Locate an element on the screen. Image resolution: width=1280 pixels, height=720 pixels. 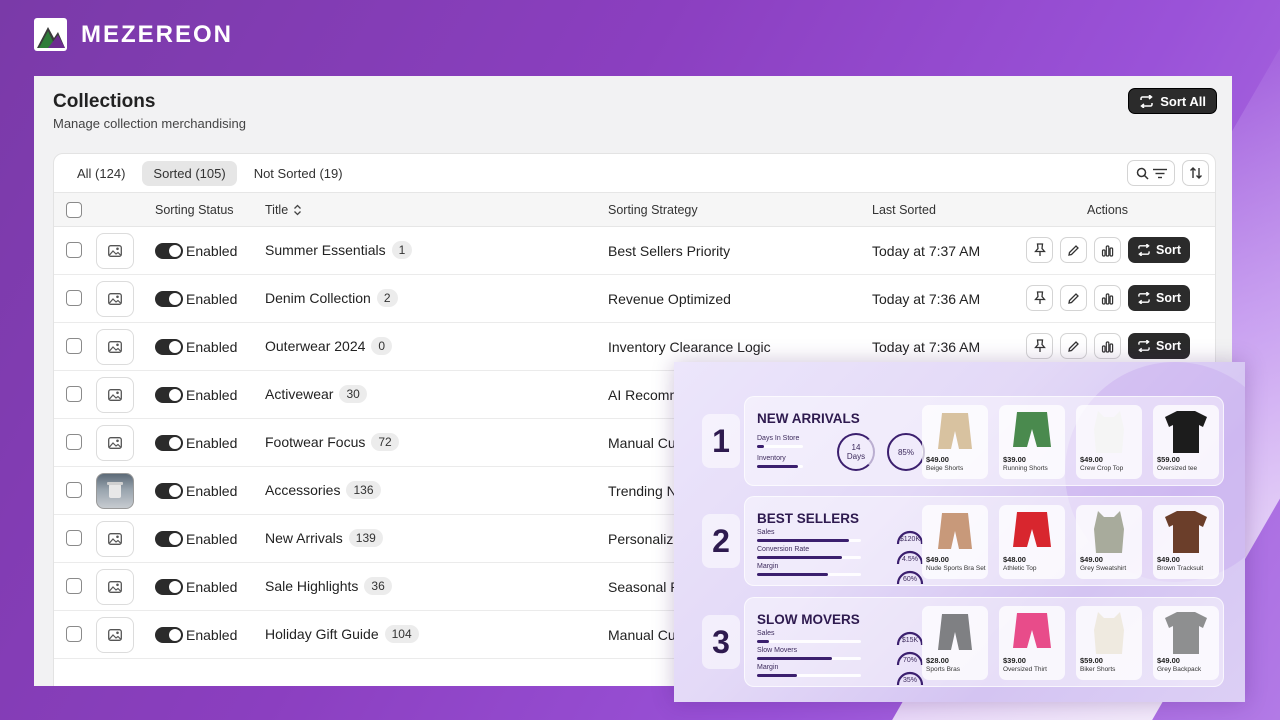
product-count-badge: 2 is located at coordinates (387, 298).